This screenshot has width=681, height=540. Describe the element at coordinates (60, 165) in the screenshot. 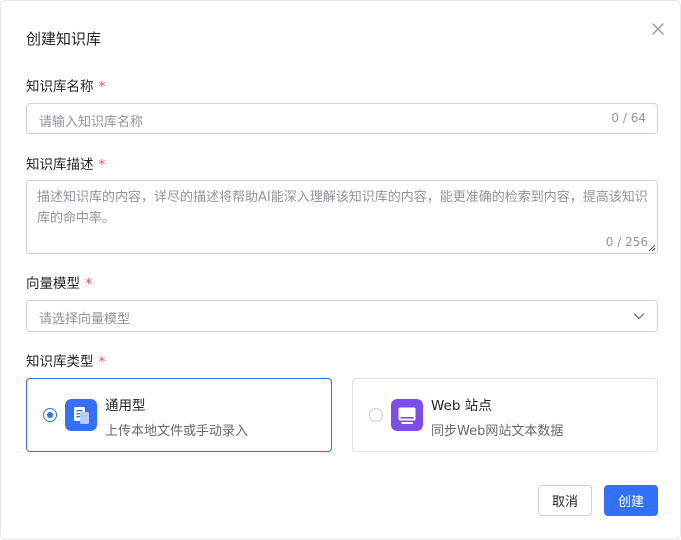

I see `description-label-text: 知识库描述` at that location.